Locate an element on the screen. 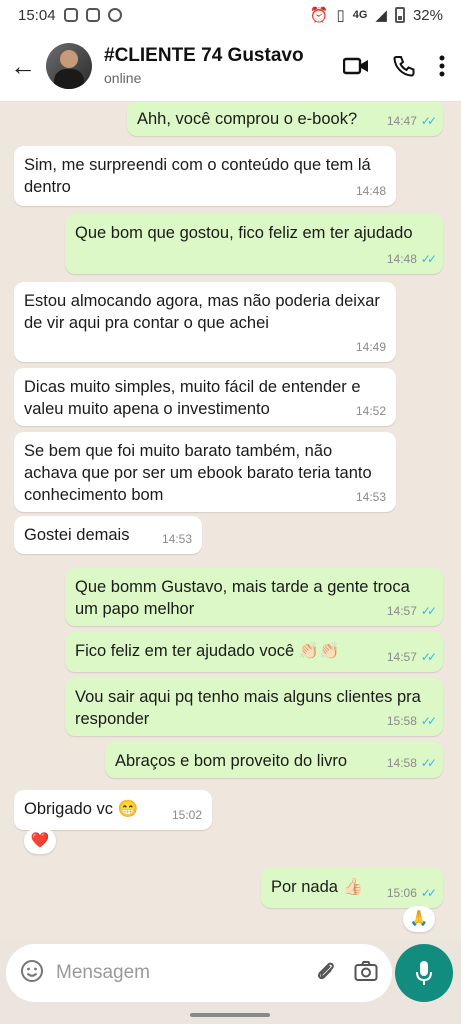 Image resolution: width=461 pixels, height=1024 pixels. message-time: 15:58 is located at coordinates (401, 721).